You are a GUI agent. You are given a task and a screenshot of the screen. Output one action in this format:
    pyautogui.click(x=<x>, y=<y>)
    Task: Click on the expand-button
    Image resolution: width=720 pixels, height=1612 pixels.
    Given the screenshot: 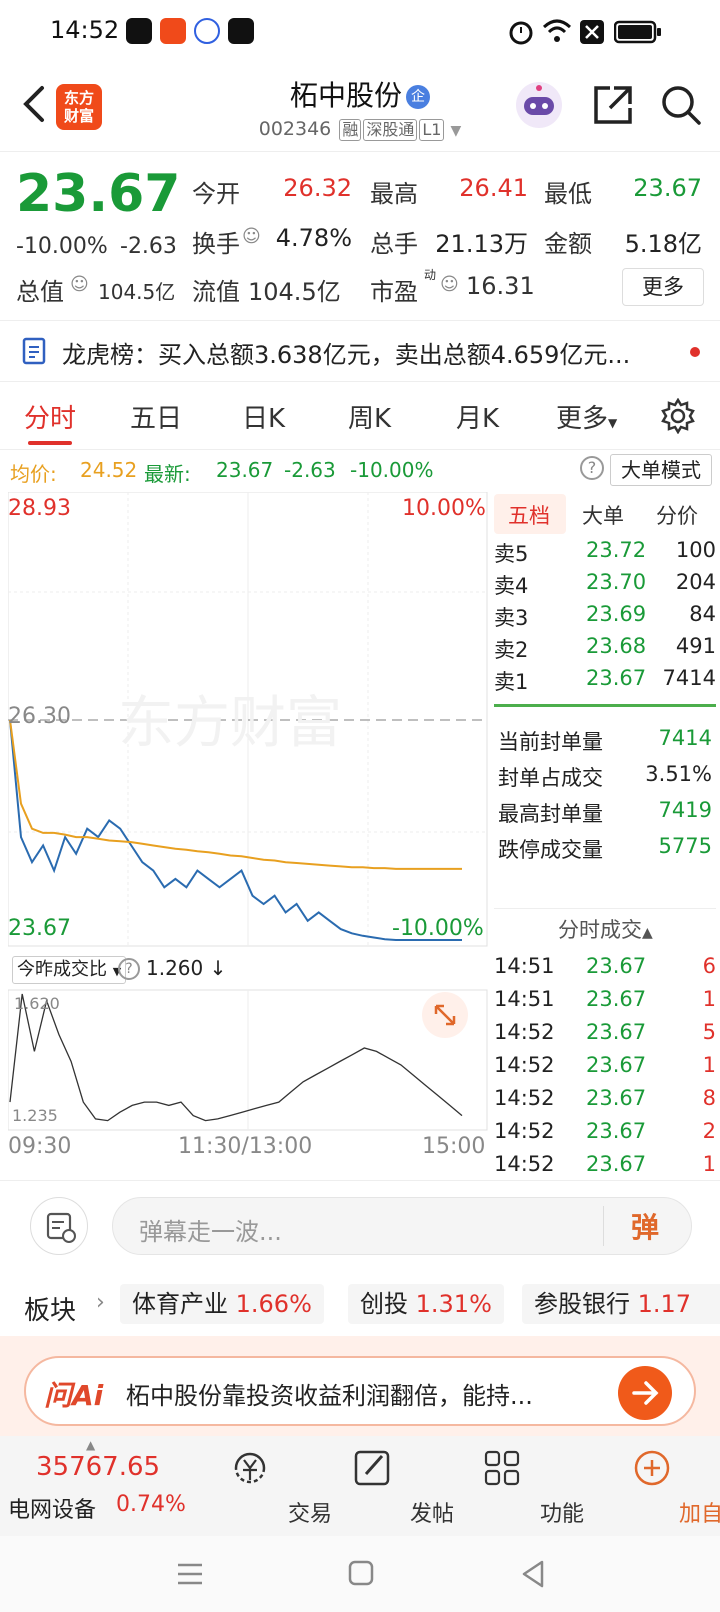 What is the action you would take?
    pyautogui.click(x=445, y=1015)
    